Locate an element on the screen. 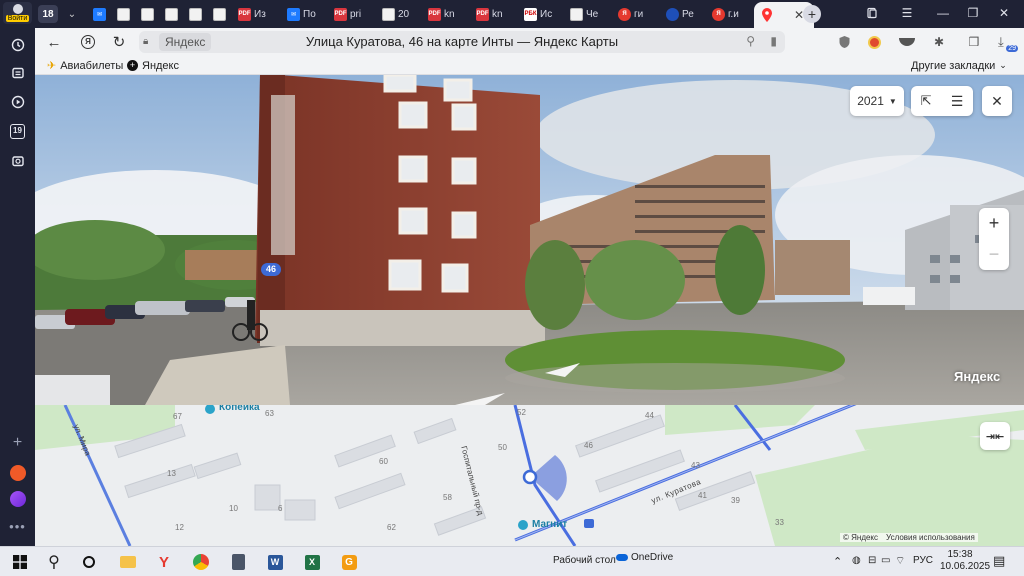  tab-item: ✉ is located at coordinates (104, 14).